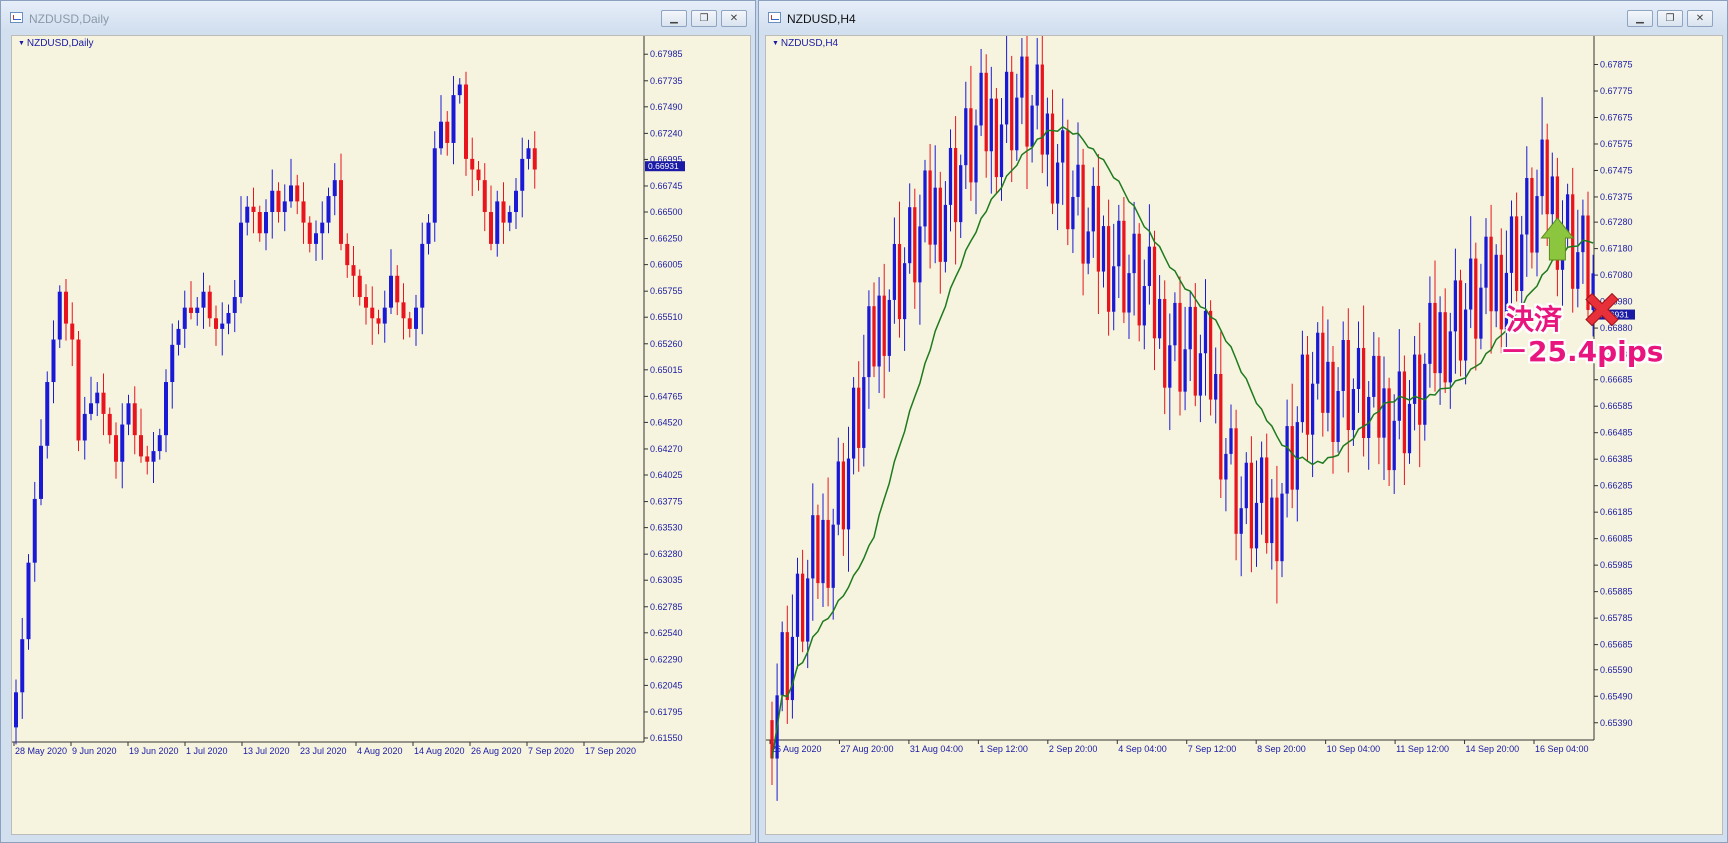 This screenshot has width=1728, height=843. I want to click on price-tick-label: 0.62045, so click(666, 685).